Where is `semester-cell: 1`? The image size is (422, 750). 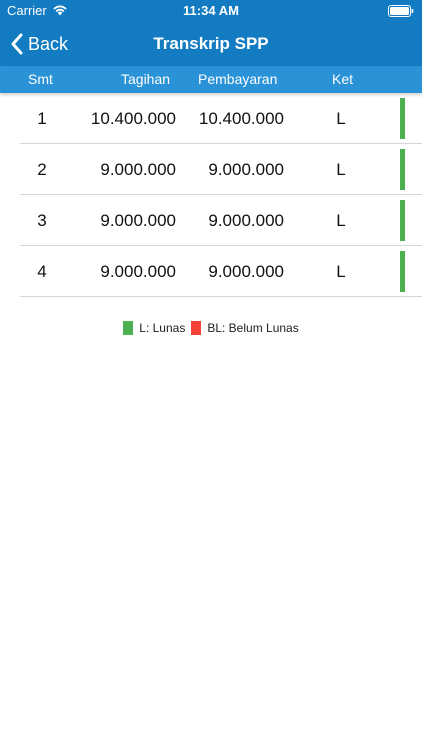
semester-cell: 1 is located at coordinates (42, 118).